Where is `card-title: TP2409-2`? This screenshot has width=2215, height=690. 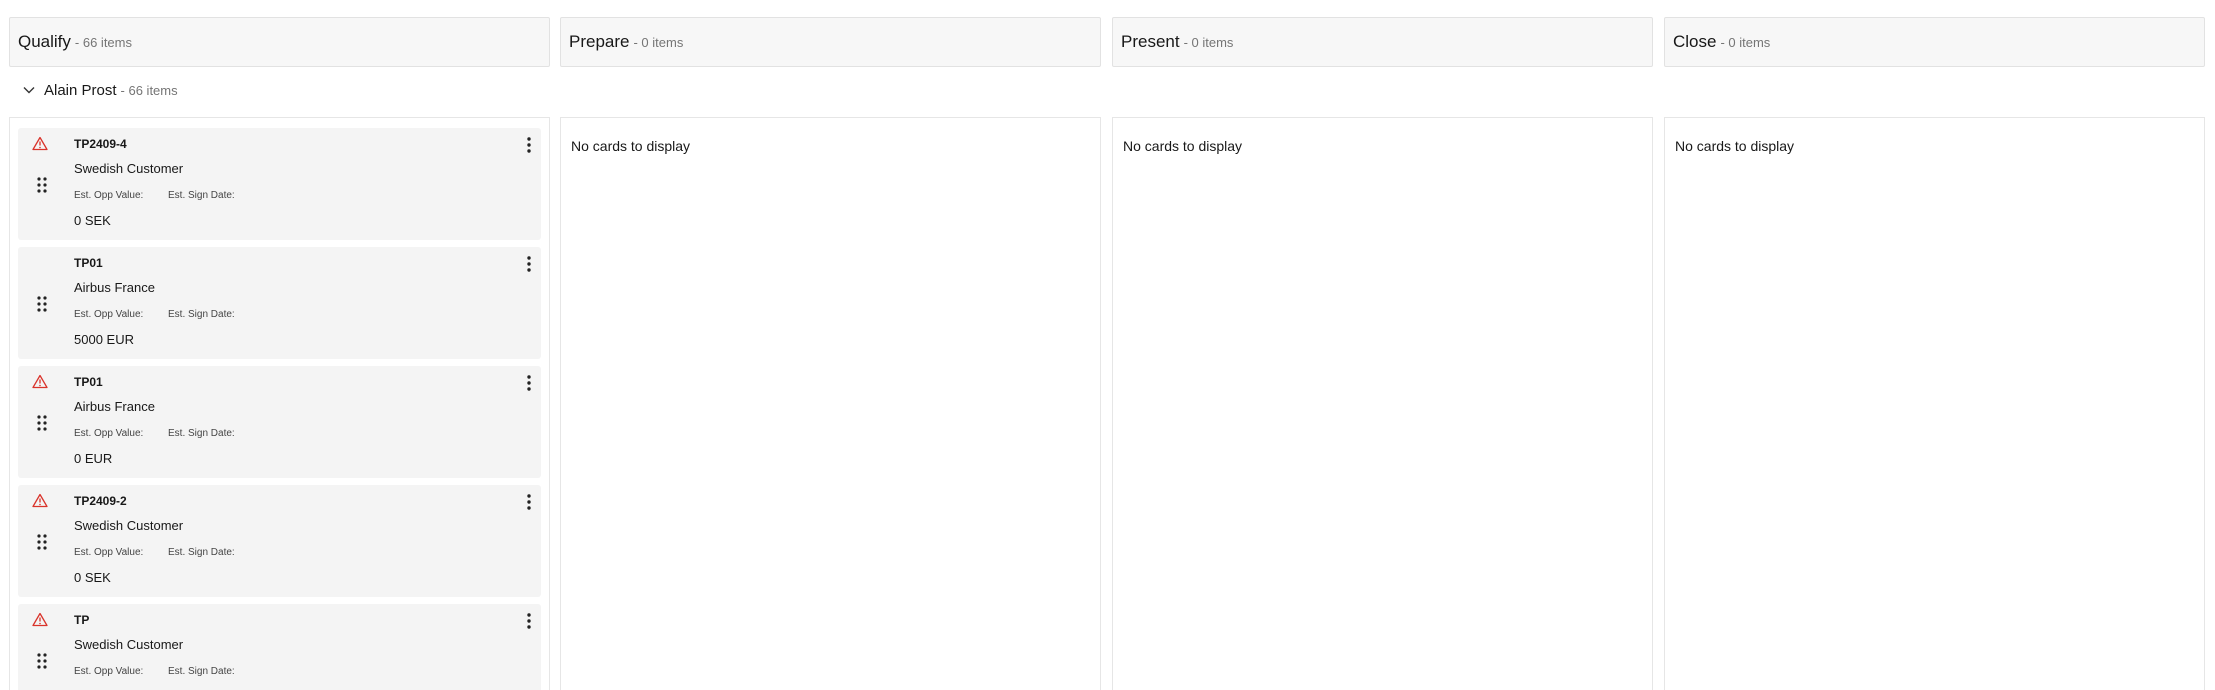 card-title: TP2409-2 is located at coordinates (100, 501).